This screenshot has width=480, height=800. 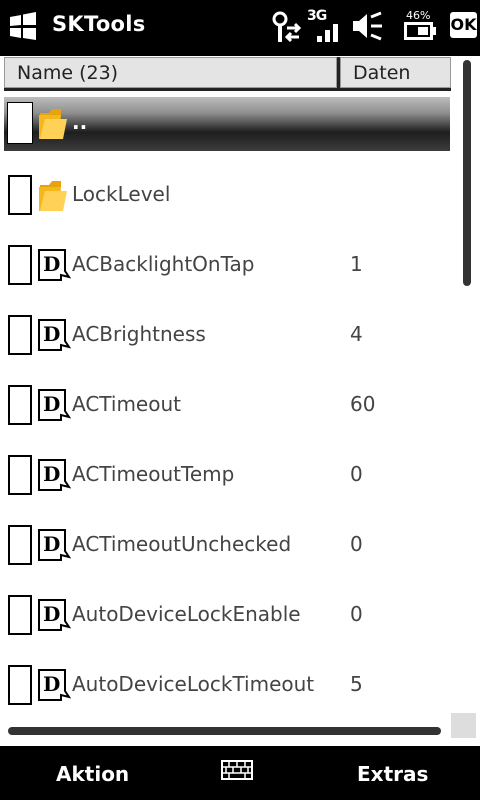 I want to click on row-name: .., so click(x=80, y=122).